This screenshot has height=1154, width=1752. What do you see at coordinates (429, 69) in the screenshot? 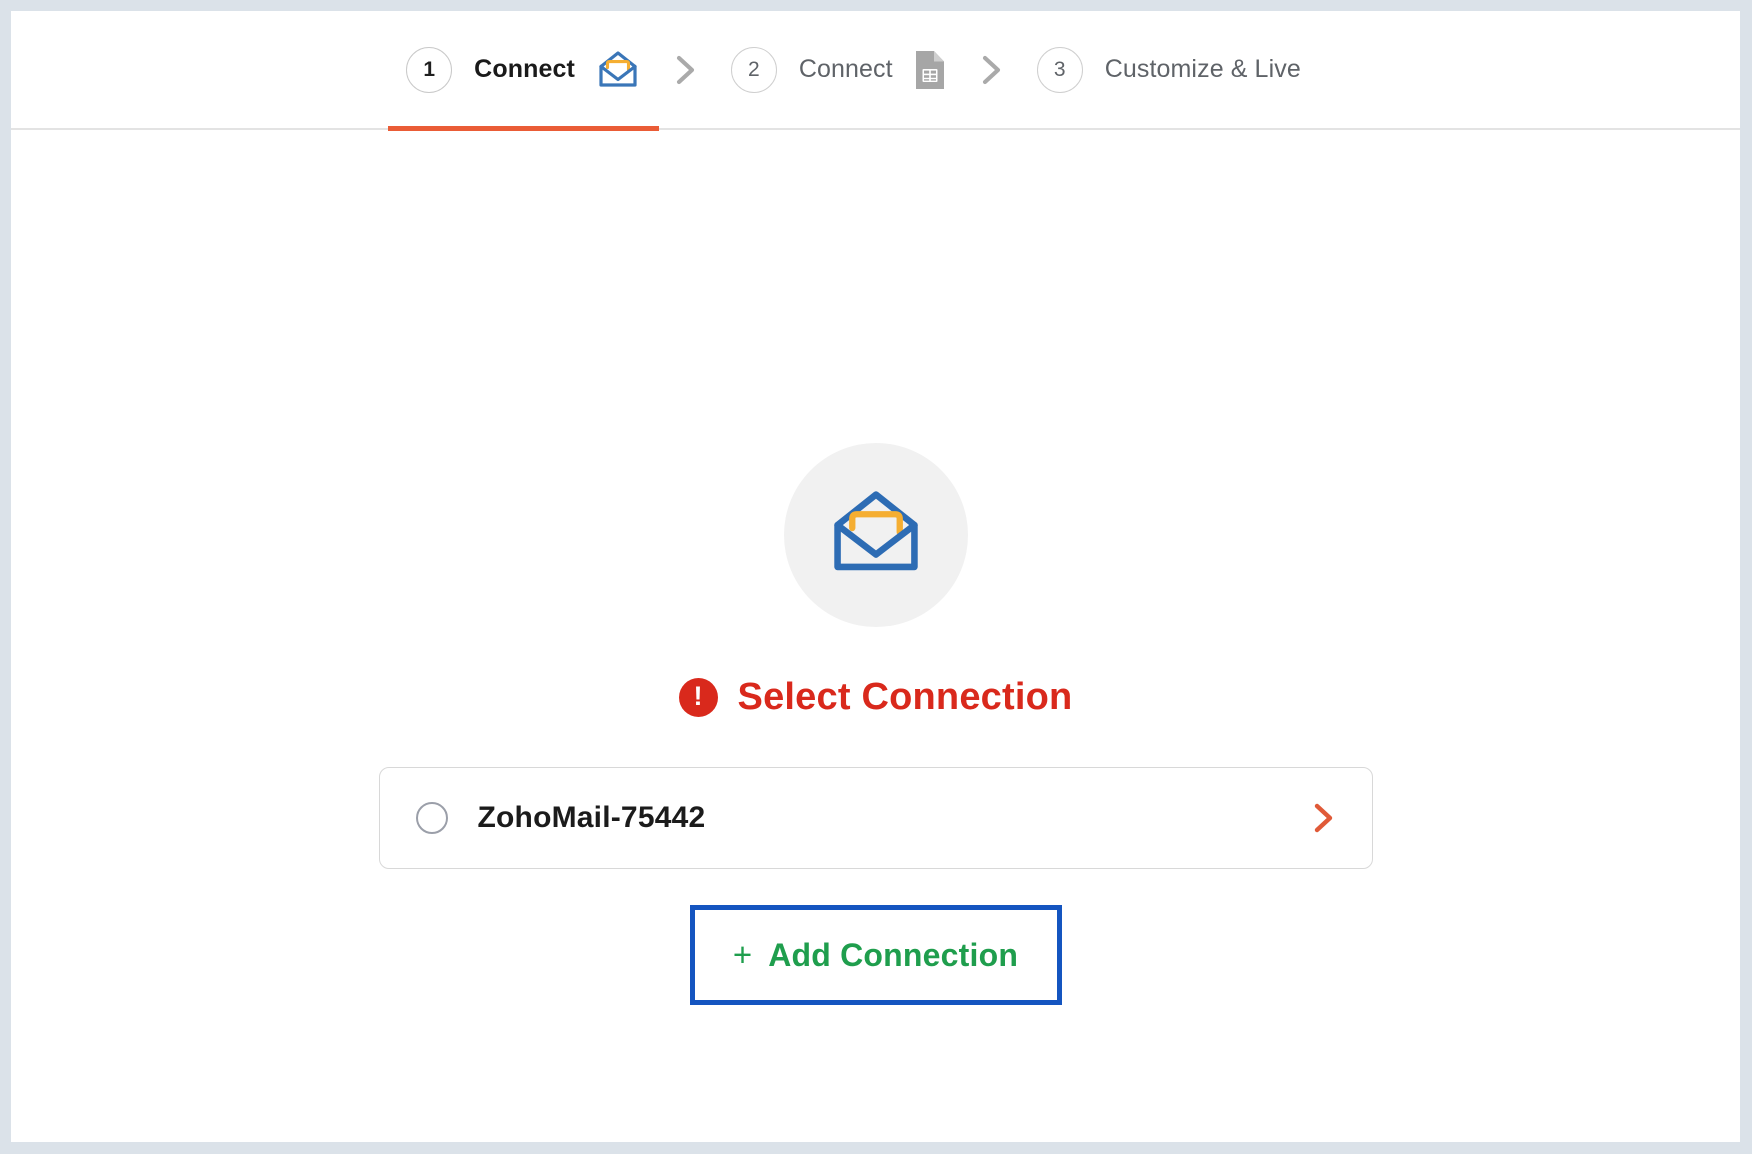
I see `step-1-number: 1` at bounding box center [429, 69].